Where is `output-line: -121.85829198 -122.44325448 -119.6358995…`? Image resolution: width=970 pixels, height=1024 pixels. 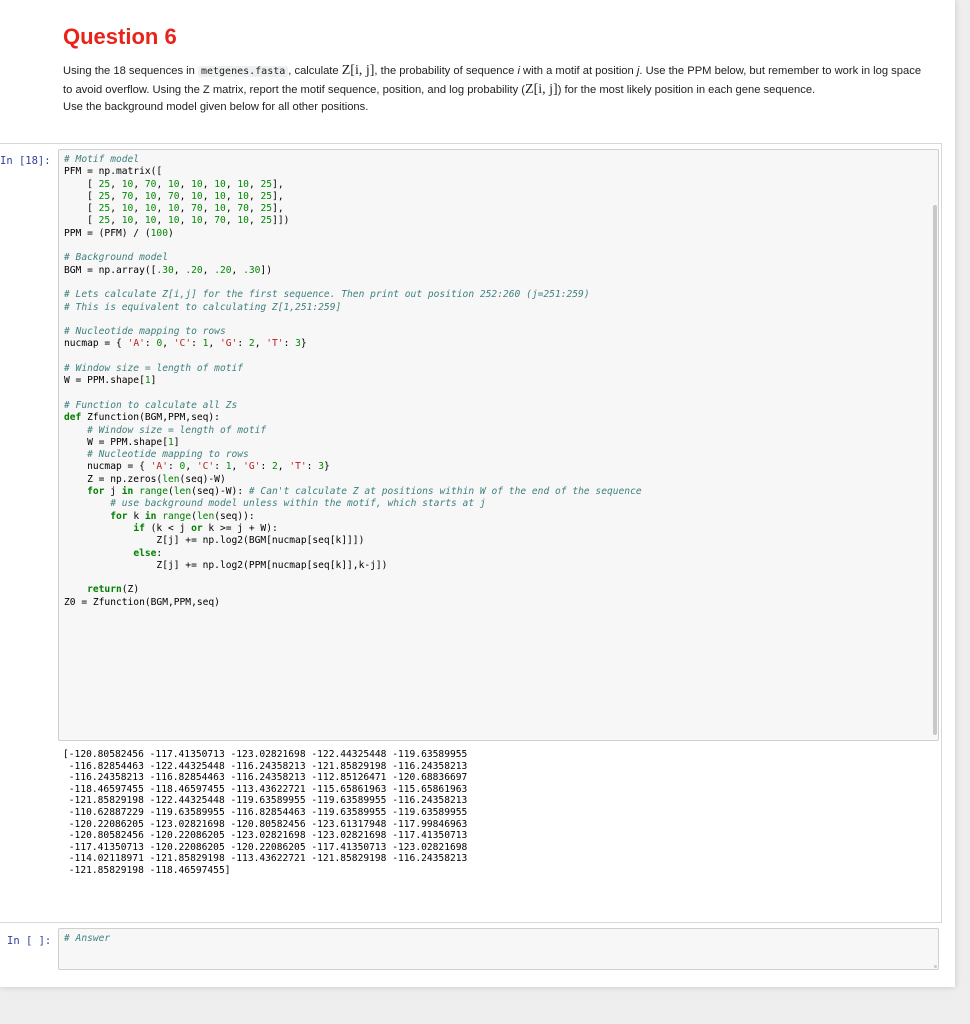 output-line: -121.85829198 -122.44325448 -119.6358995… is located at coordinates (265, 801).